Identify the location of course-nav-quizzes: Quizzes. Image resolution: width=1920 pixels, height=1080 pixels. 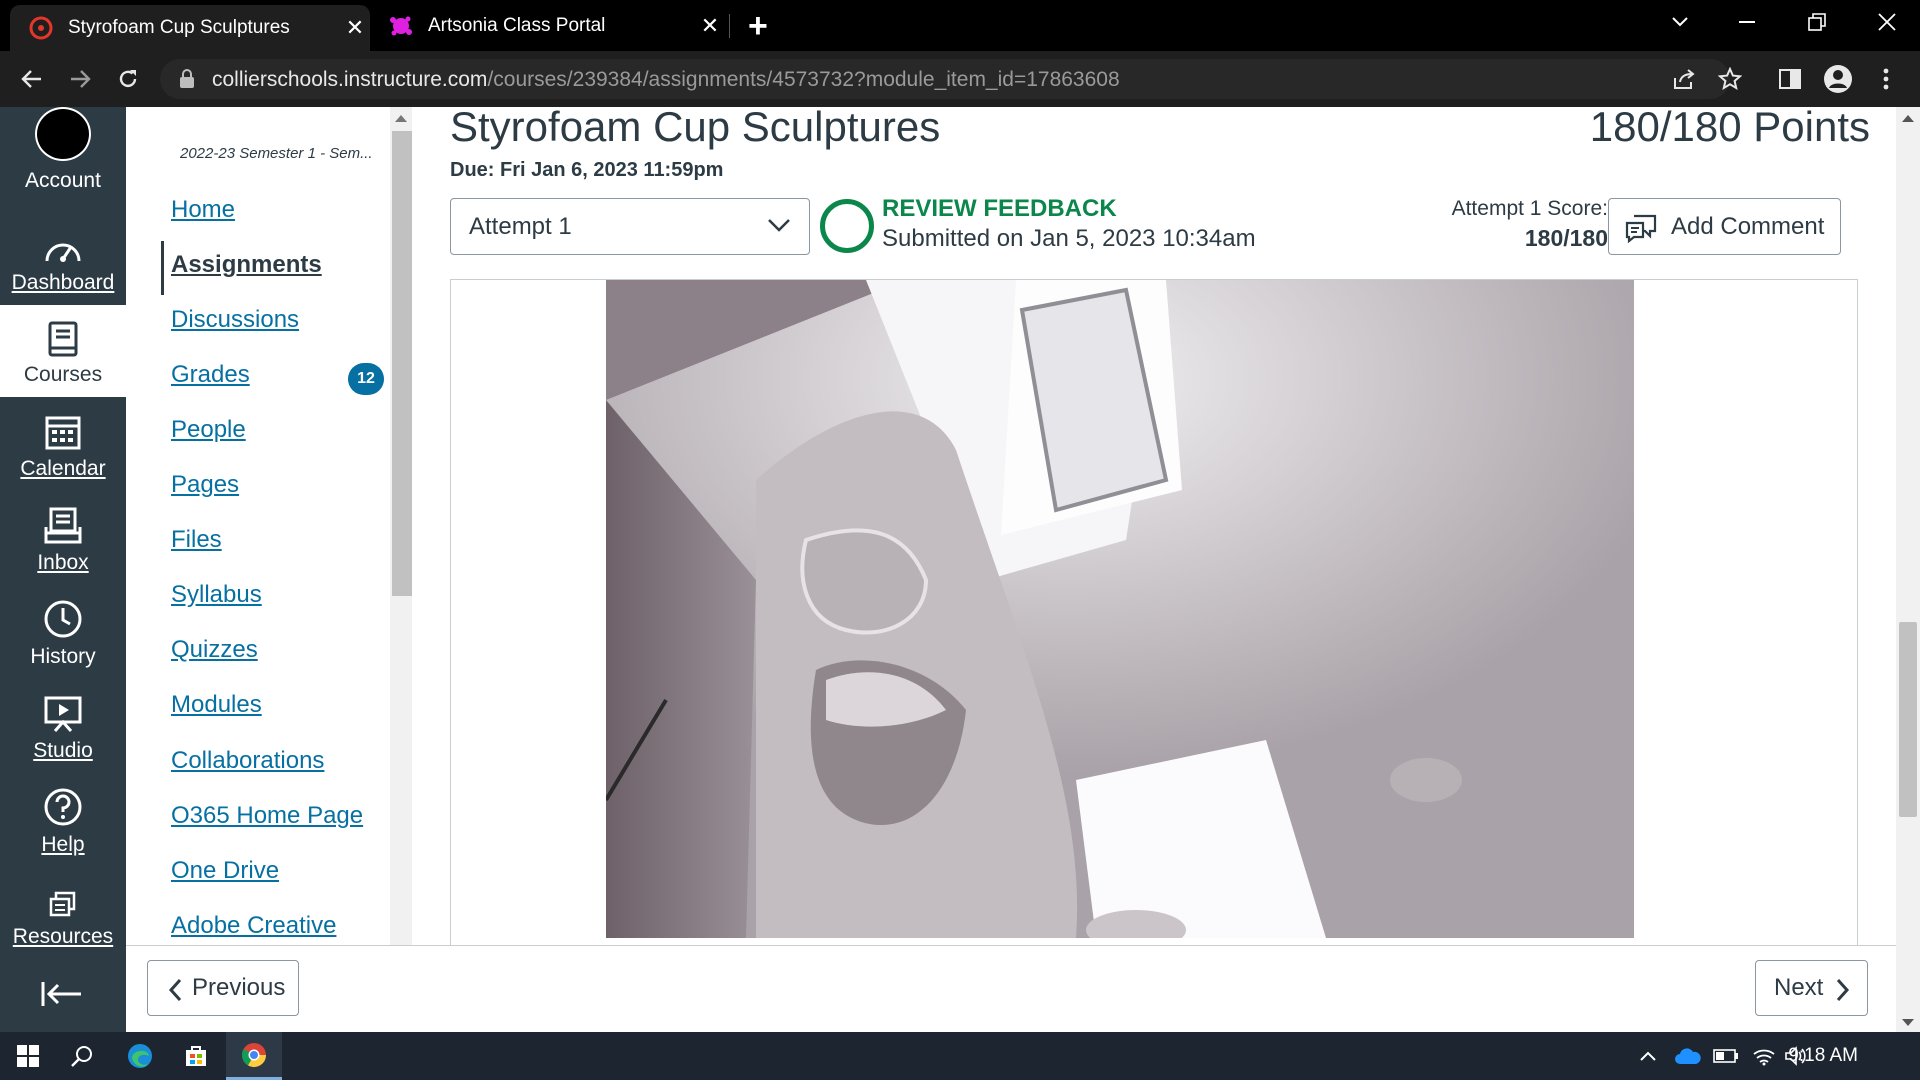
(214, 650).